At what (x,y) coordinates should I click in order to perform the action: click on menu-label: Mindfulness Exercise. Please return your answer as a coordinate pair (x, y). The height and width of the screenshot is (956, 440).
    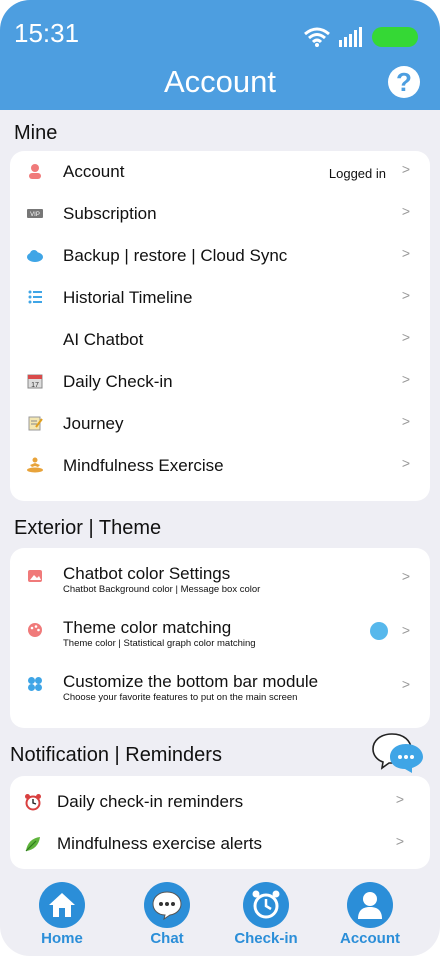
    Looking at the image, I should click on (143, 465).